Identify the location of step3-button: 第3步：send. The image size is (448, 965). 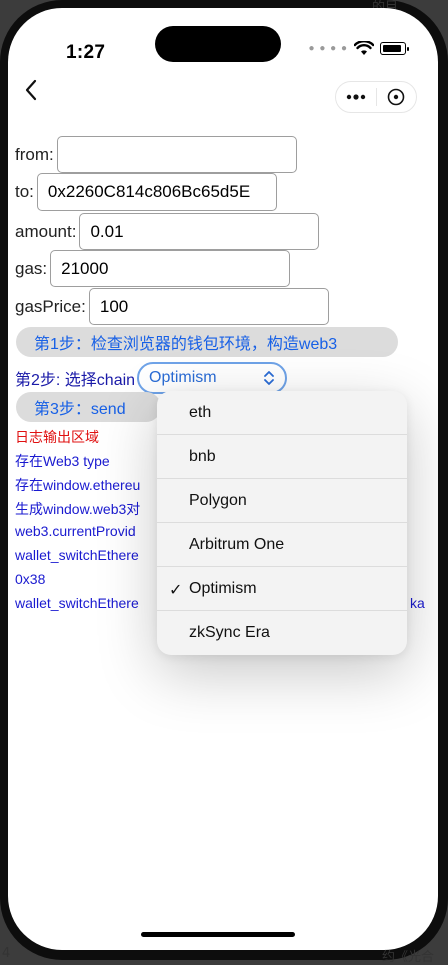
(88, 407).